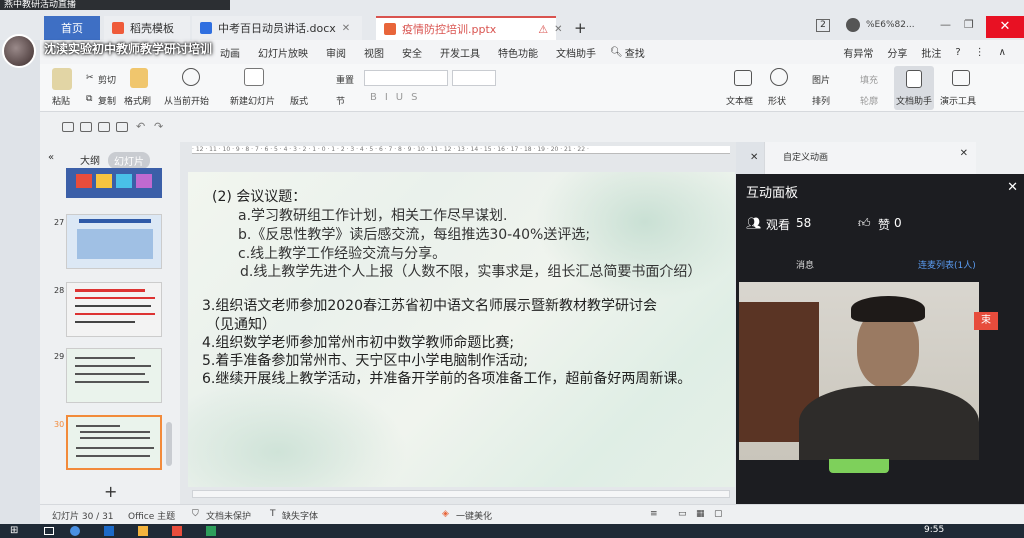  Describe the element at coordinates (964, 153) in the screenshot. I see `pane-close-icon: ✕` at that location.